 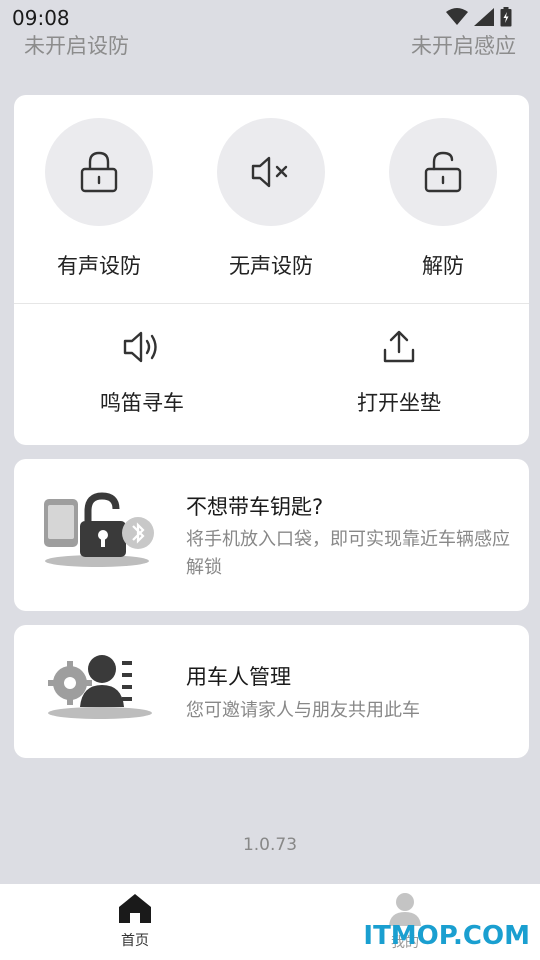 I want to click on divider, so click(x=271, y=303).